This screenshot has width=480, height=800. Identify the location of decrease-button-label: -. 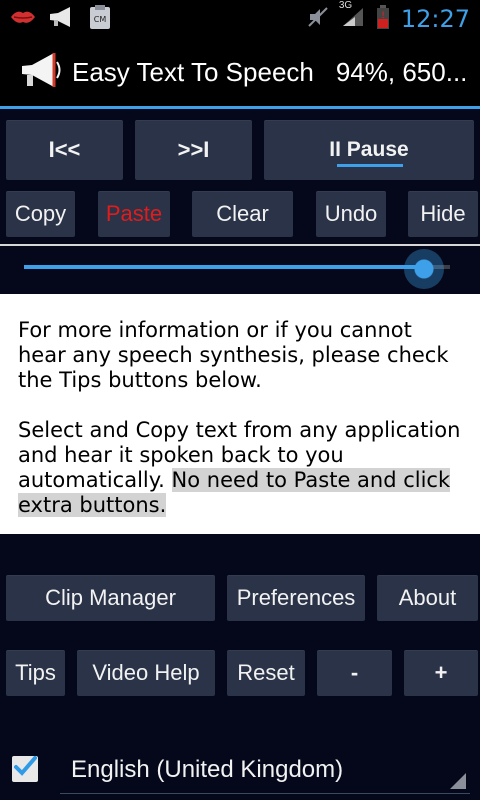
(354, 672).